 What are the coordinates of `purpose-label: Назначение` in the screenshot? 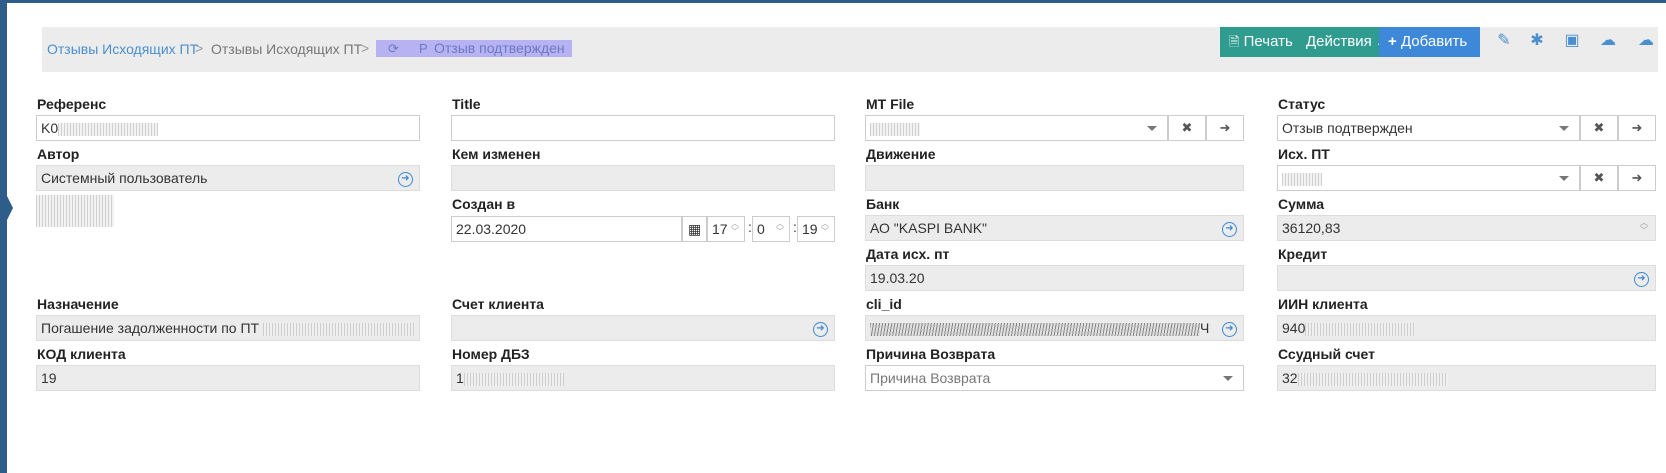 It's located at (78, 304).